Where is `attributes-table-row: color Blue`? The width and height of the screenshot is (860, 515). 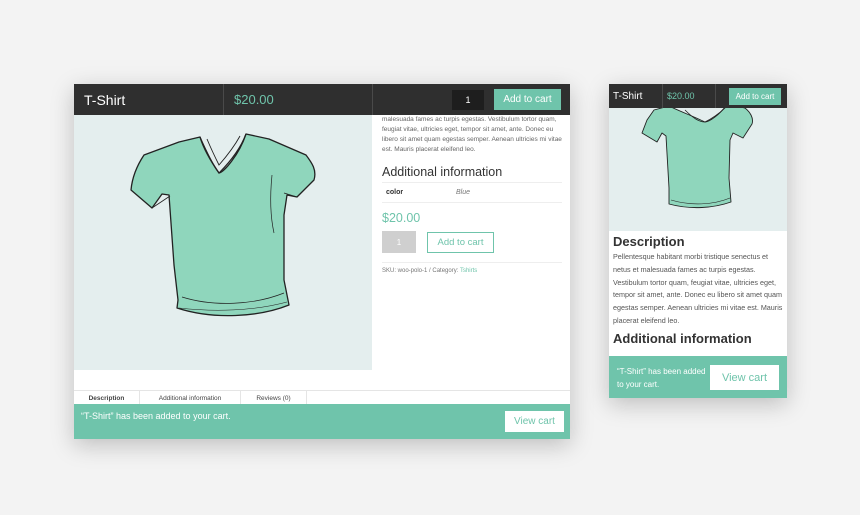
attributes-table-row: color Blue is located at coordinates (472, 192).